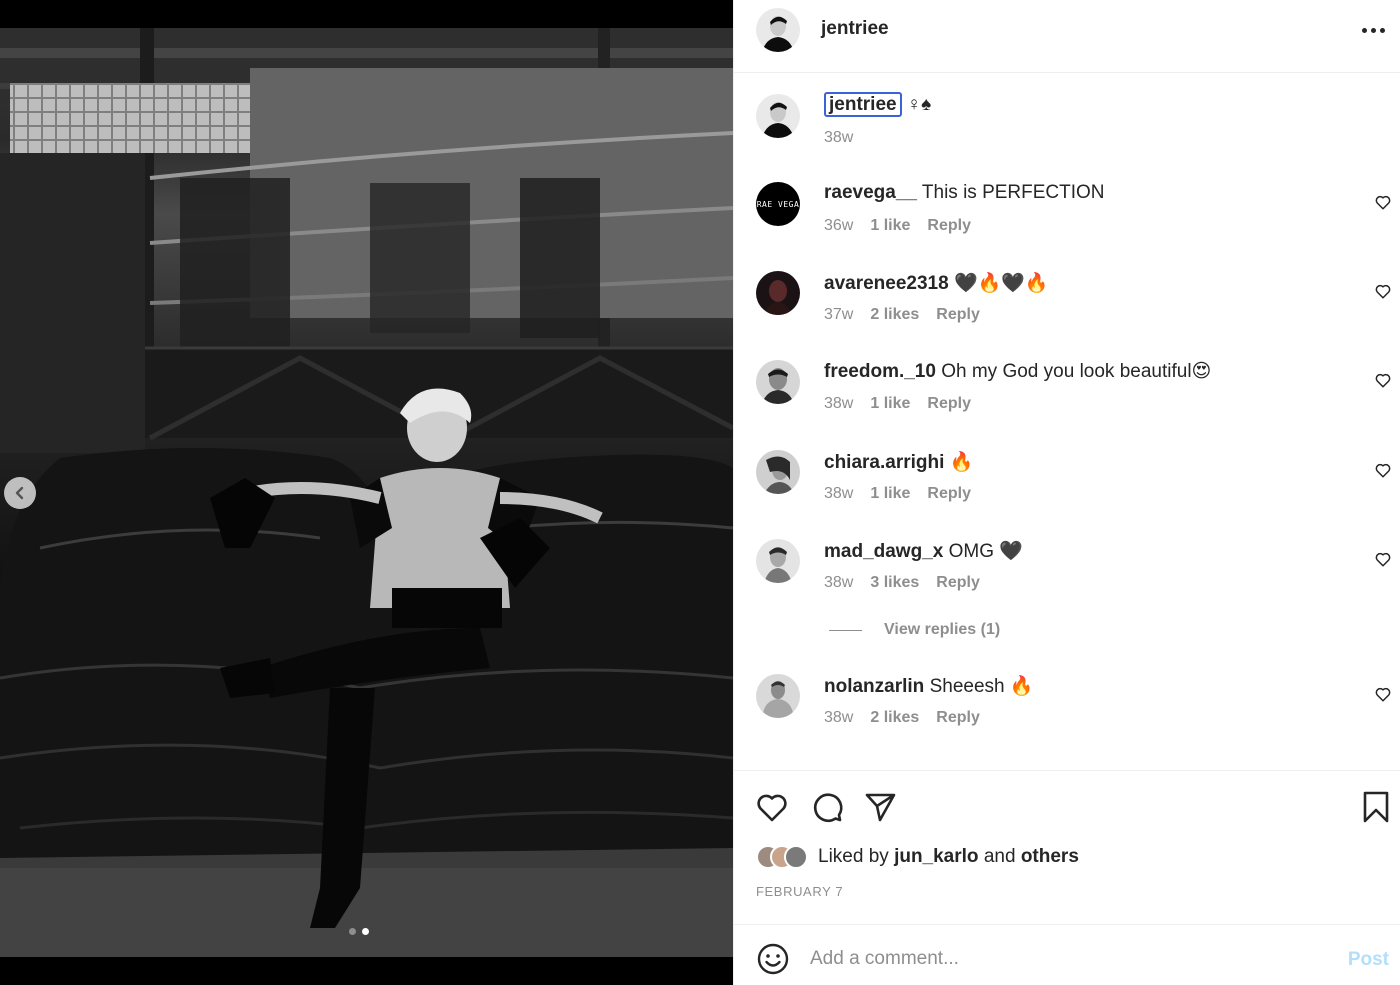 The height and width of the screenshot is (985, 1400). I want to click on likes-prefix: Liked by, so click(853, 856).